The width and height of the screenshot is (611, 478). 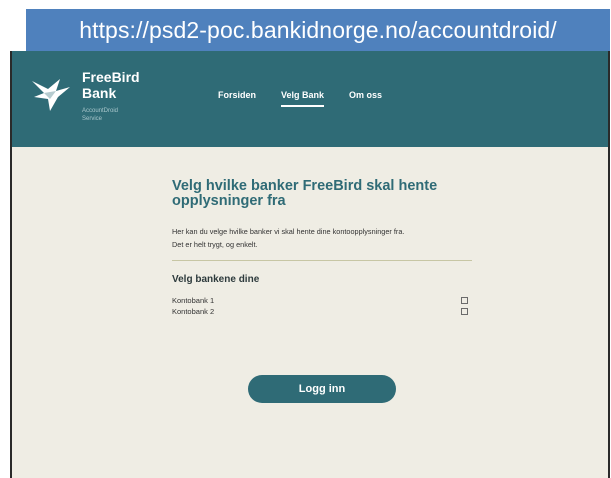 What do you see at coordinates (99, 93) in the screenshot?
I see `logo-name-line2: Bank` at bounding box center [99, 93].